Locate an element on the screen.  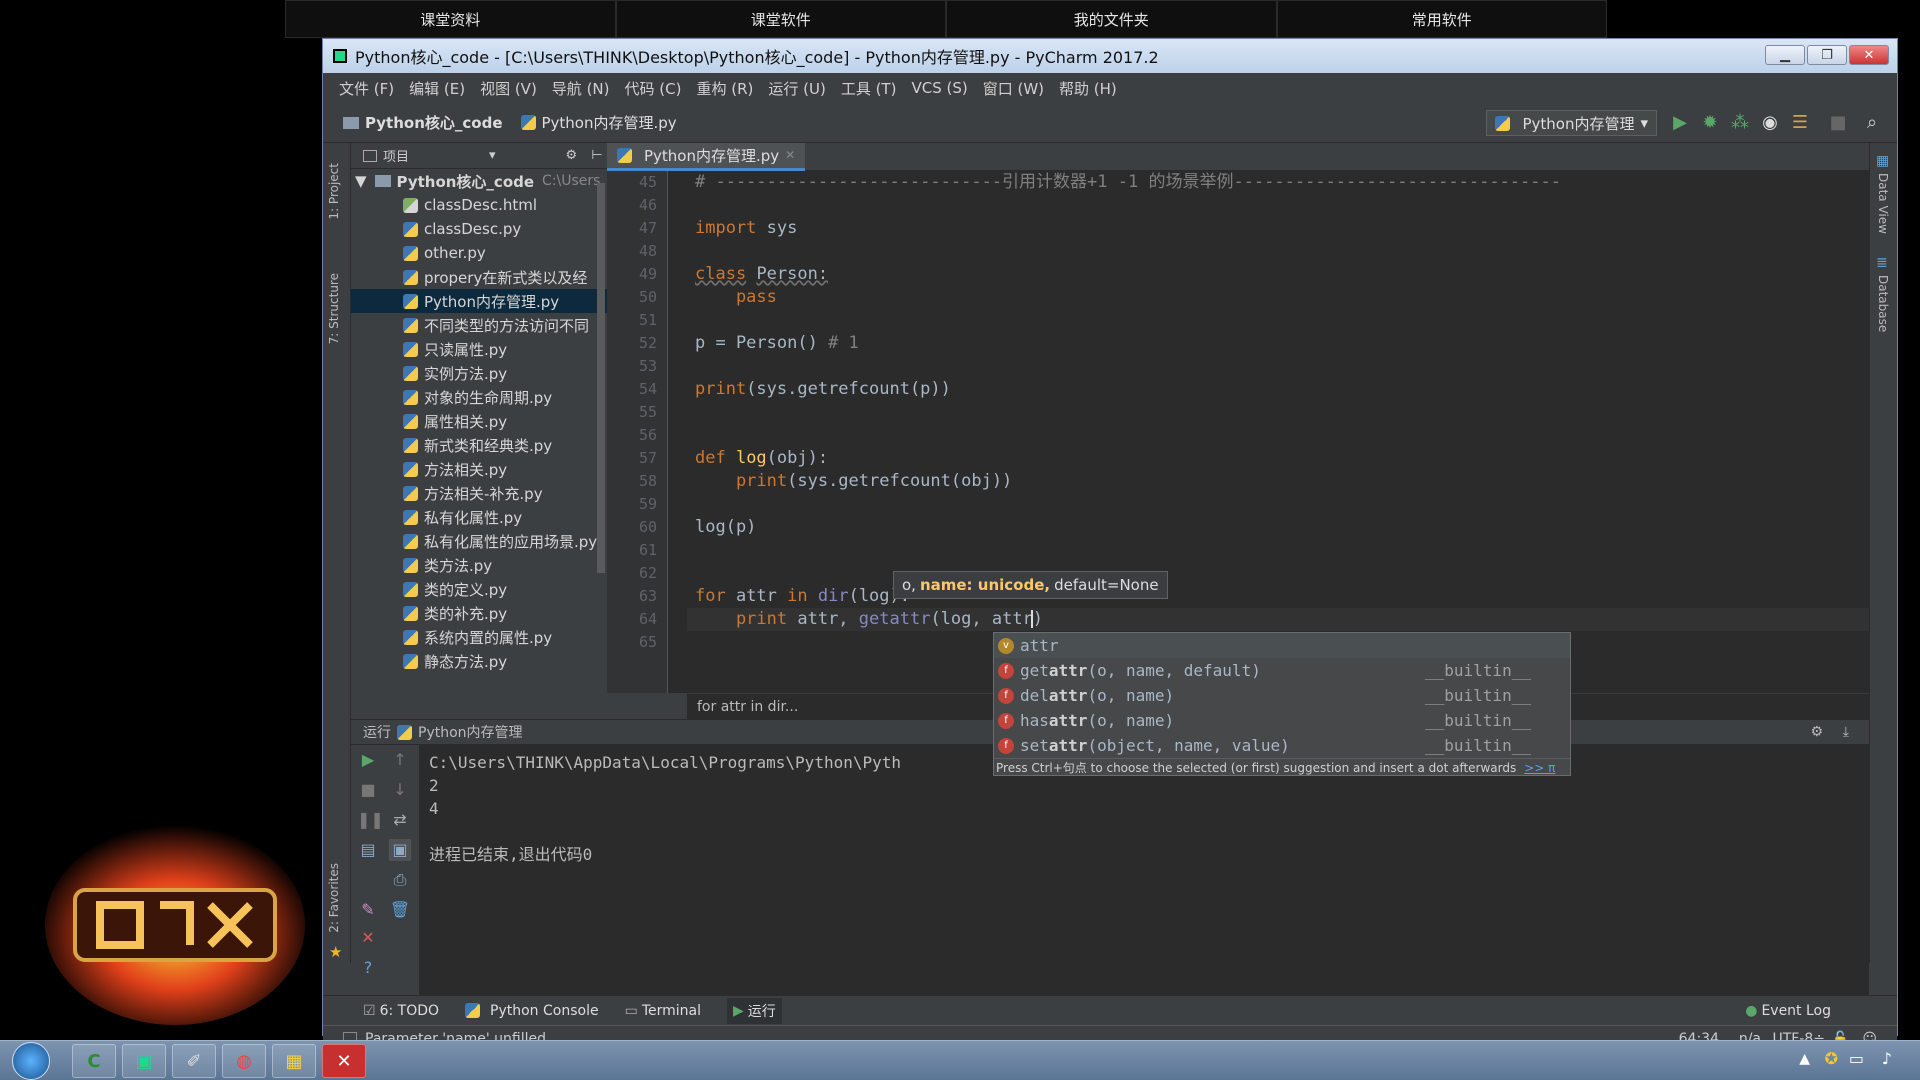
scroll-to-end-icon: ▣ is located at coordinates (400, 850).